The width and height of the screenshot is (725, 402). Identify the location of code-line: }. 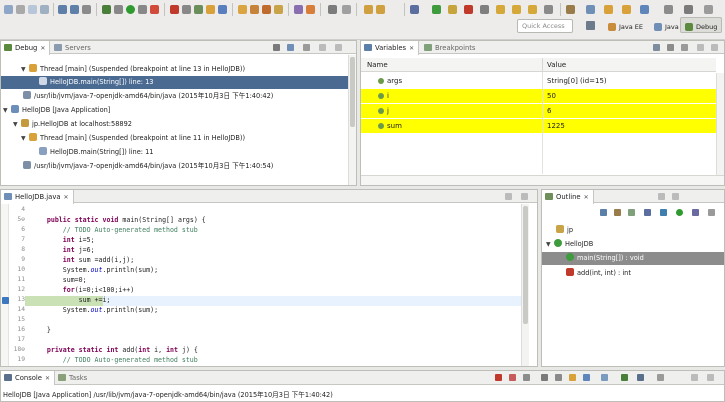
(41, 330).